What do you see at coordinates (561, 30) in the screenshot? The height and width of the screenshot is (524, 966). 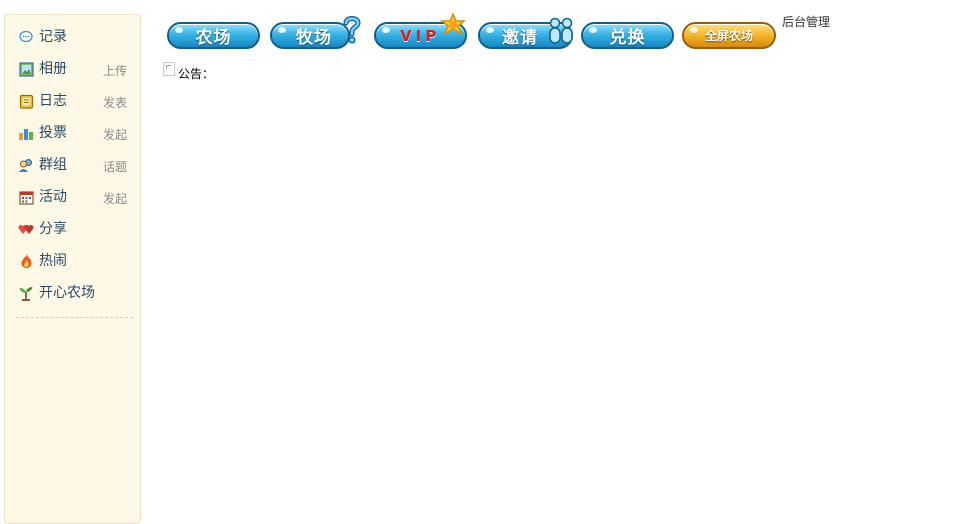 I see `people-pair-icon` at bounding box center [561, 30].